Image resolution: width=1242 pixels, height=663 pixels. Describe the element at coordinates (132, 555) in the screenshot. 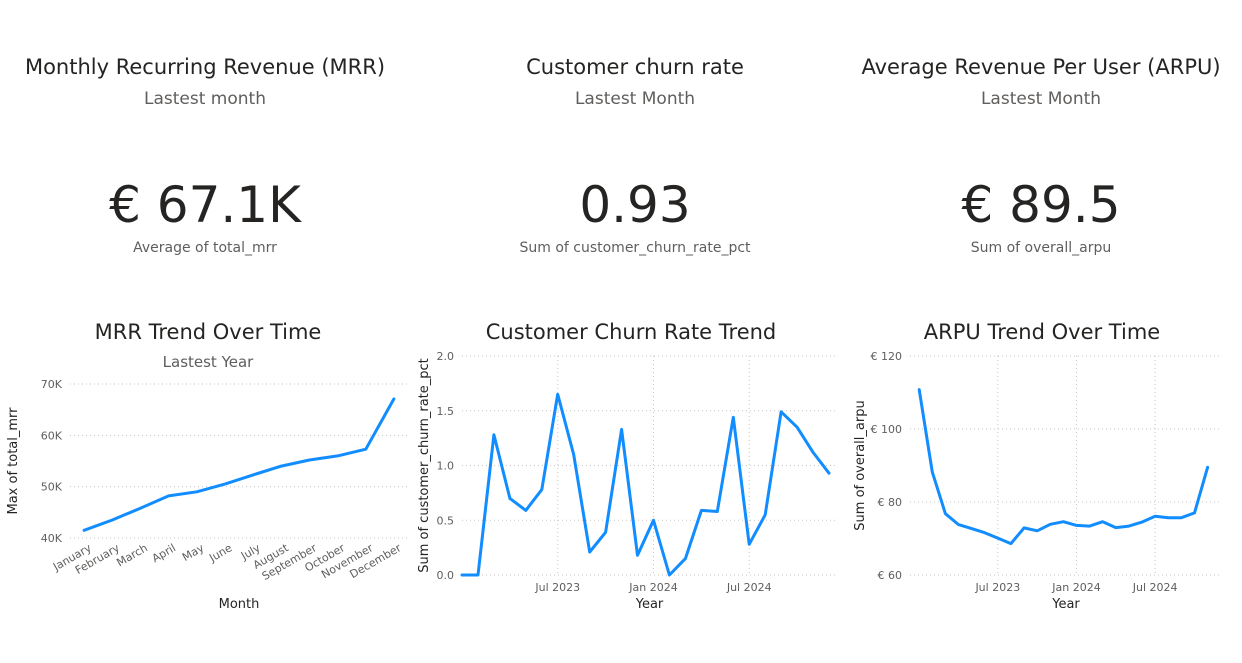

I see `x-tick-label: March` at that location.